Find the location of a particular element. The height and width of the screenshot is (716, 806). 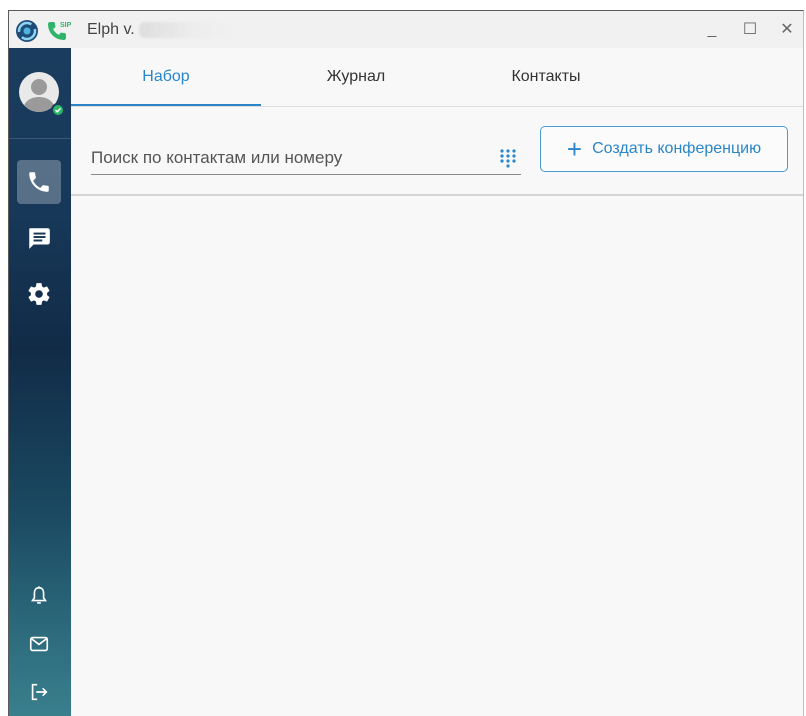

tab-bar: Набор Журнал Контакты is located at coordinates (437, 77).